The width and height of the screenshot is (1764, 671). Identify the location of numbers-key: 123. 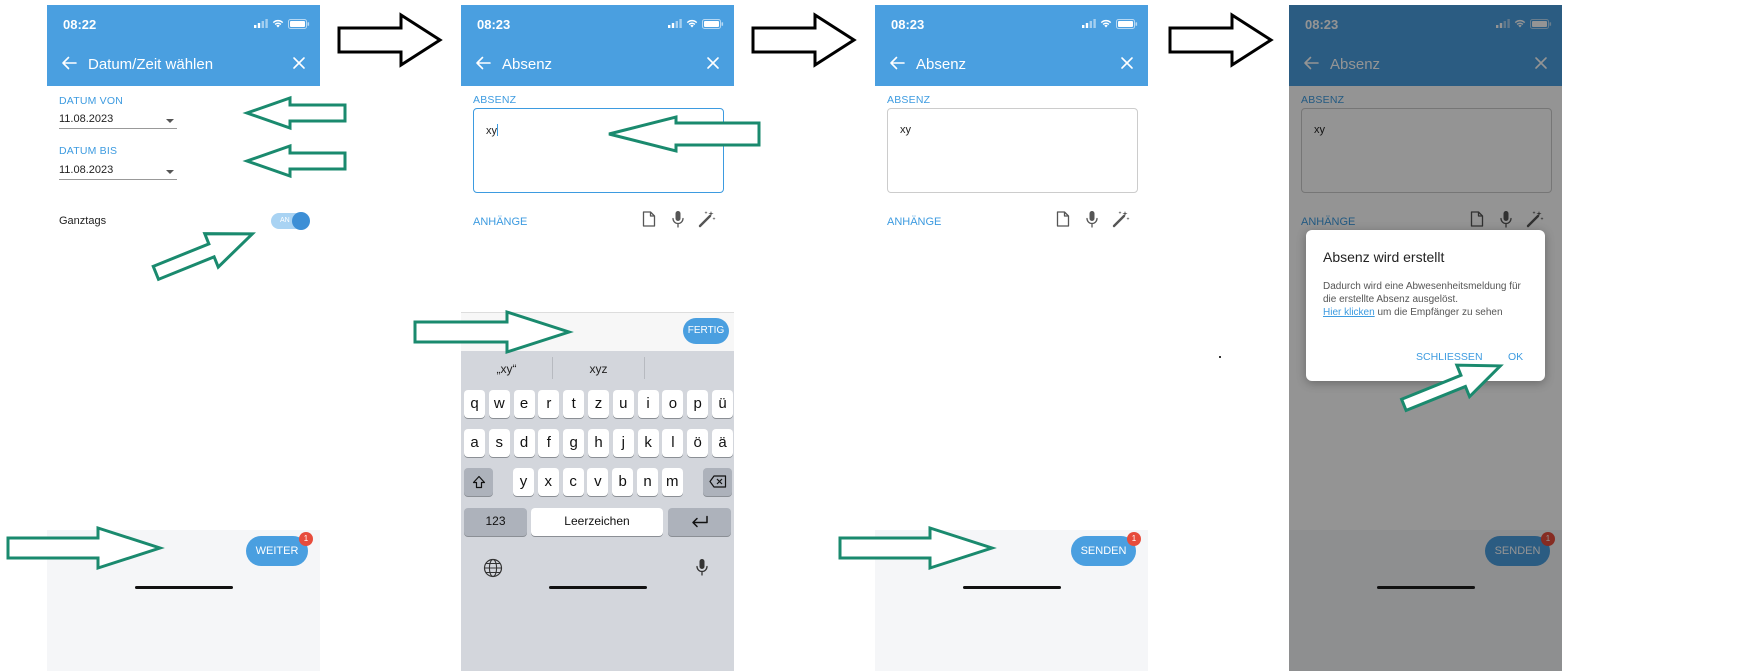
(495, 522).